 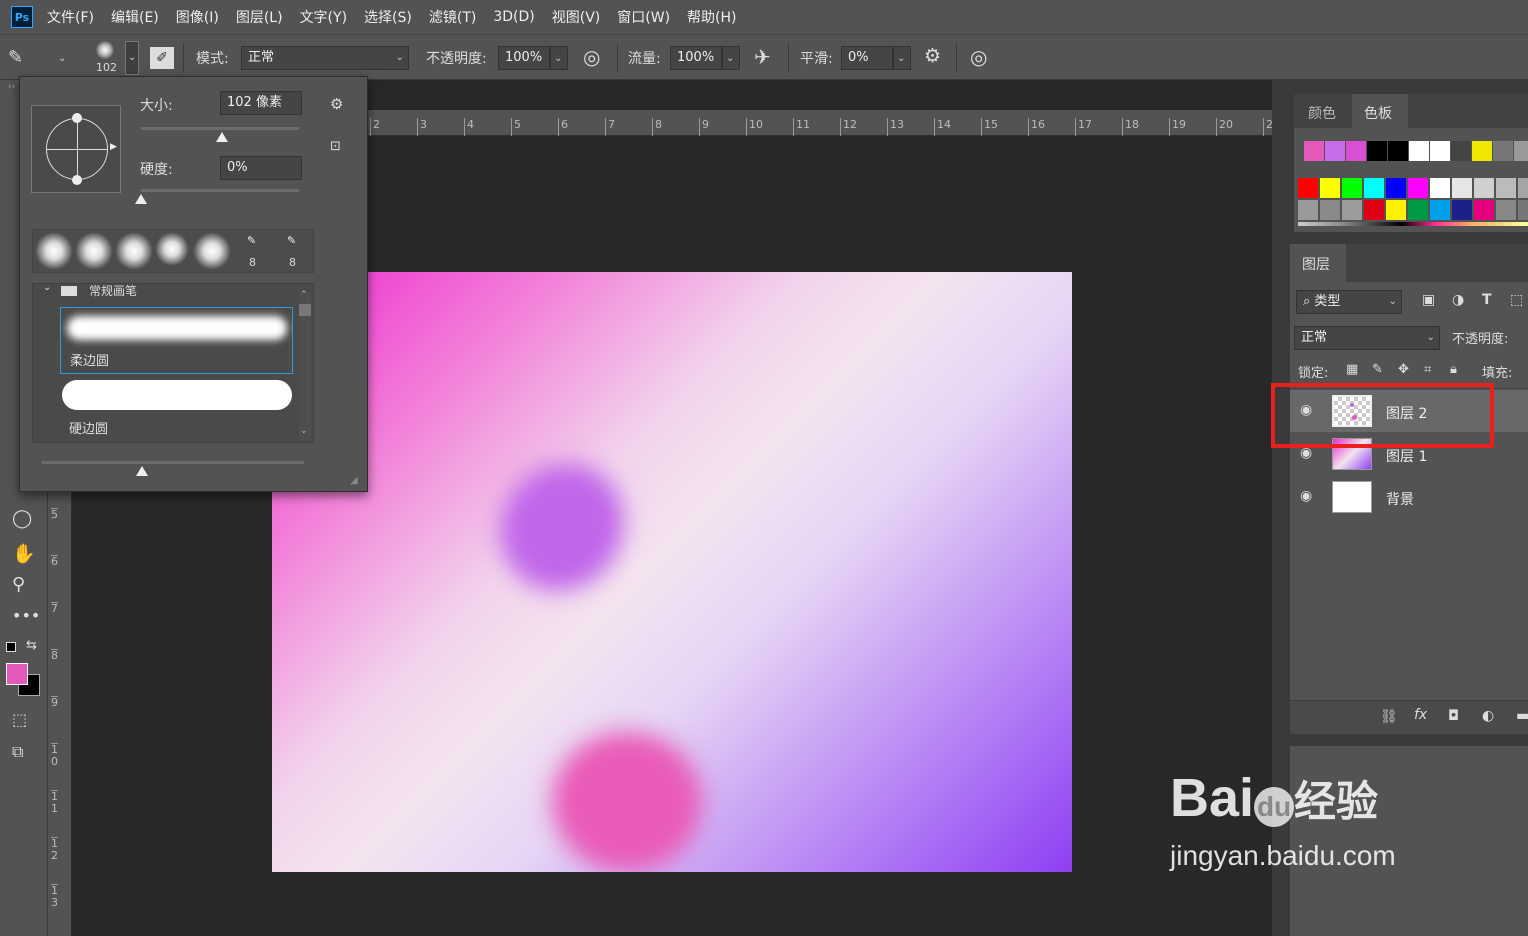 I want to click on swap-colors-icon: ⇆, so click(x=31, y=645).